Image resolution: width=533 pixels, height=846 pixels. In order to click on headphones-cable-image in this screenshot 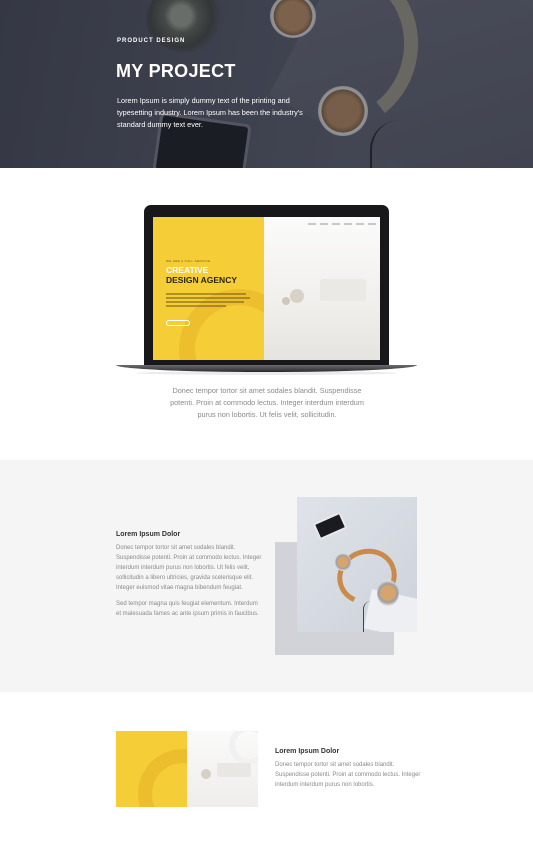, I will do `click(368, 616)`.